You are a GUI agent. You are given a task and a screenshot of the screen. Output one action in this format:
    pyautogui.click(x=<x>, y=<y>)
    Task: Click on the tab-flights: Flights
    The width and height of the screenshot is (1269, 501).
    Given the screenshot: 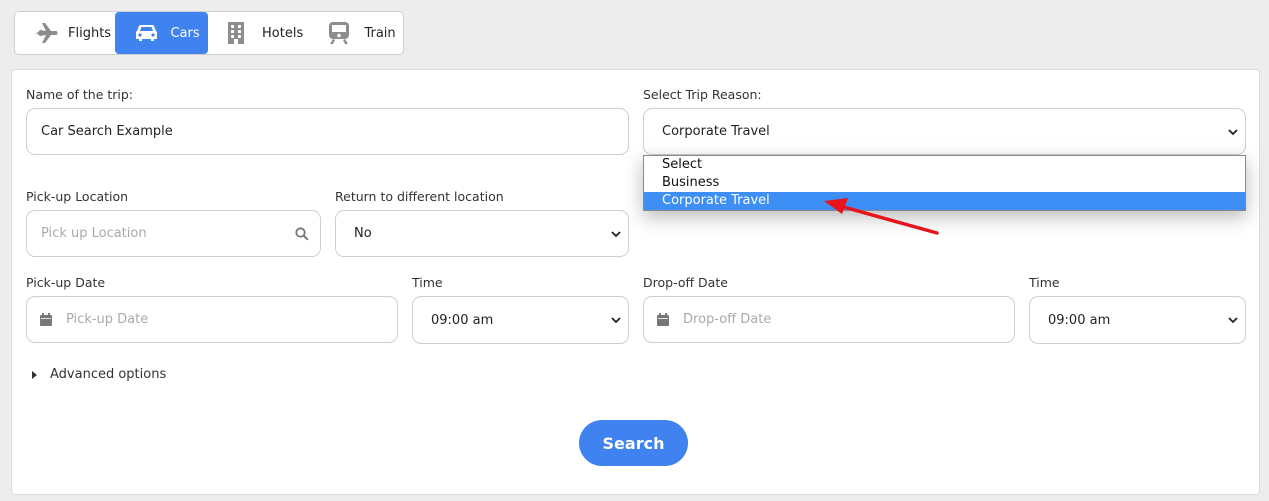 What is the action you would take?
    pyautogui.click(x=65, y=33)
    